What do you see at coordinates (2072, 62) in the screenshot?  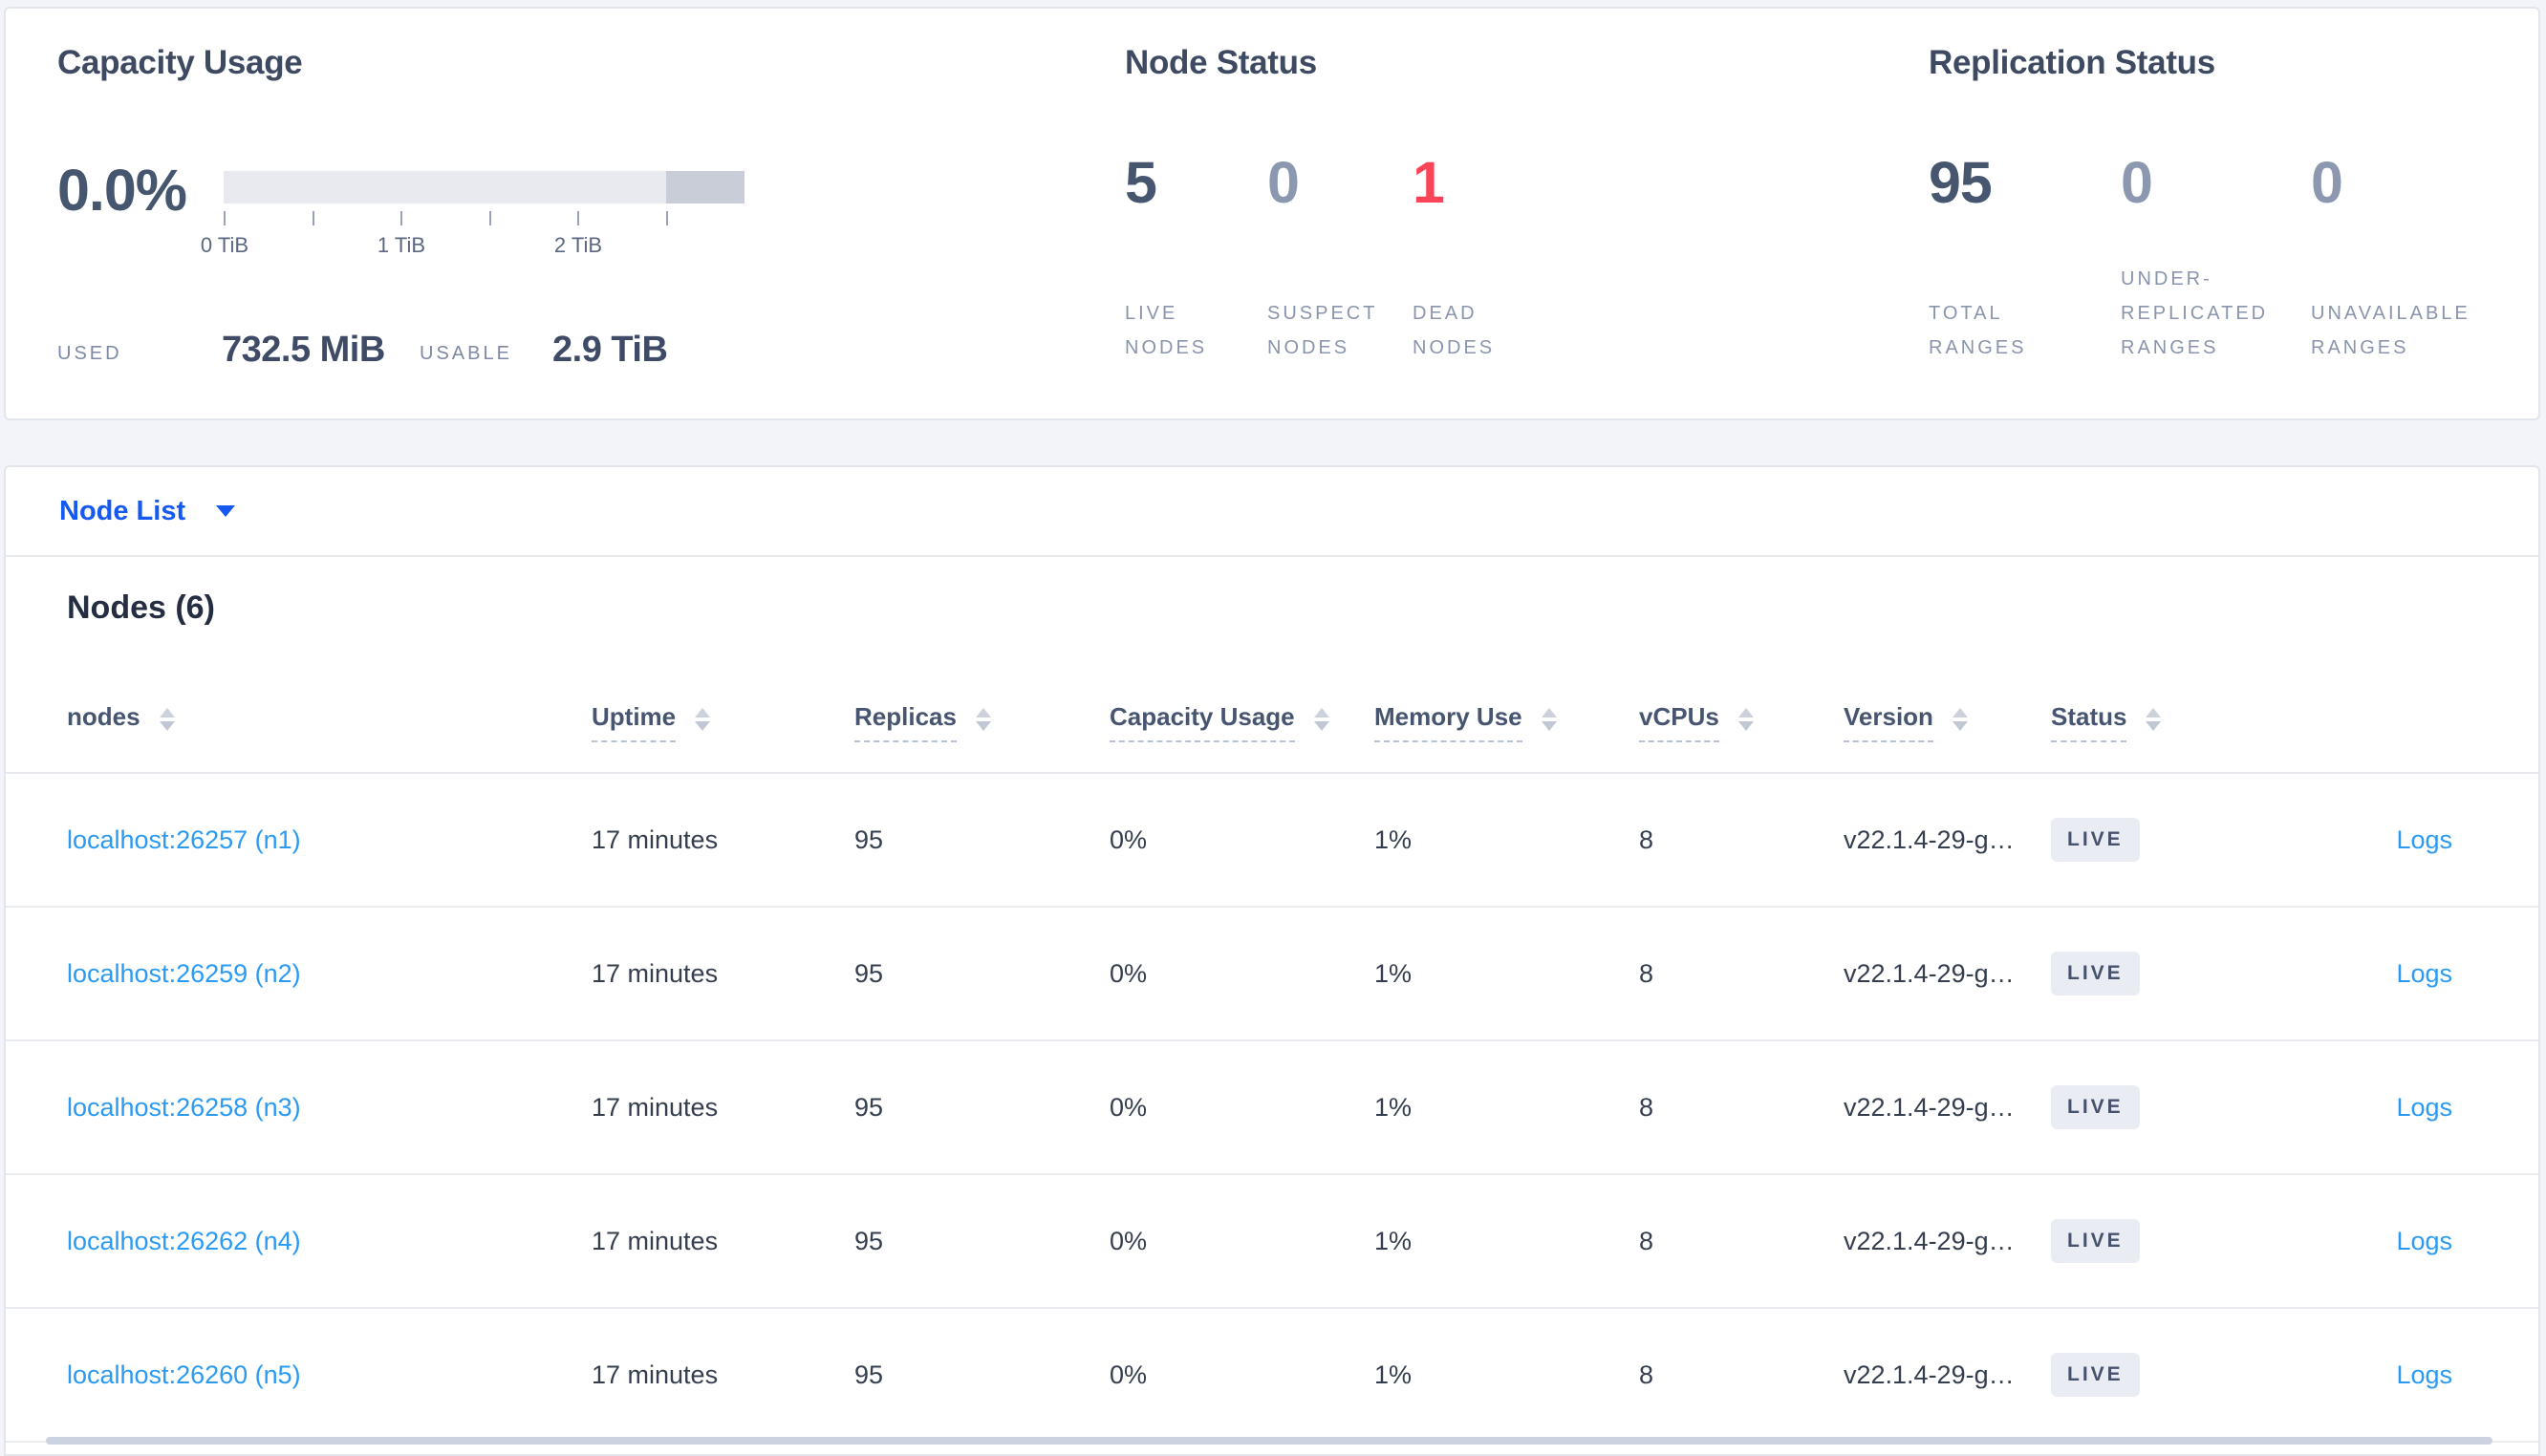 I see `replication-status-title: Replication Status` at bounding box center [2072, 62].